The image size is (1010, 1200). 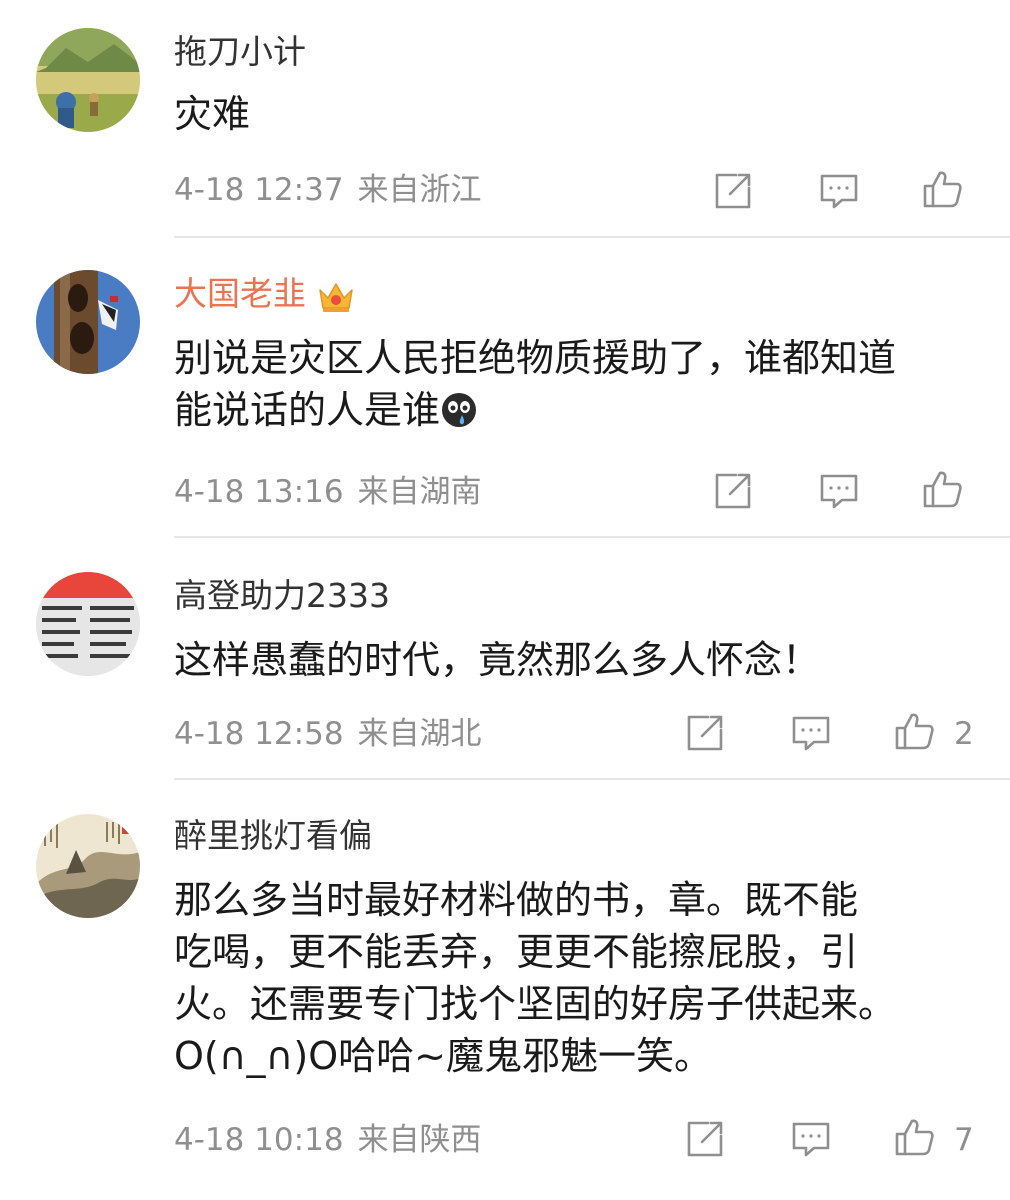 What do you see at coordinates (419, 492) in the screenshot?
I see `comment-location: 来自湖南` at bounding box center [419, 492].